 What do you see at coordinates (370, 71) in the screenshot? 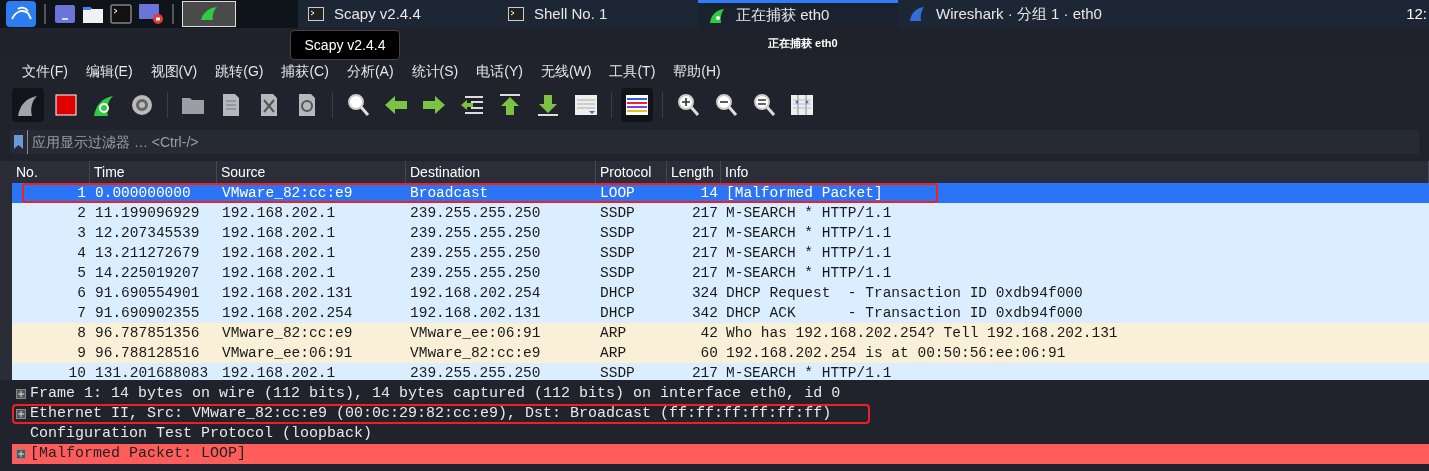
I see `menu-item: 分析(A)` at bounding box center [370, 71].